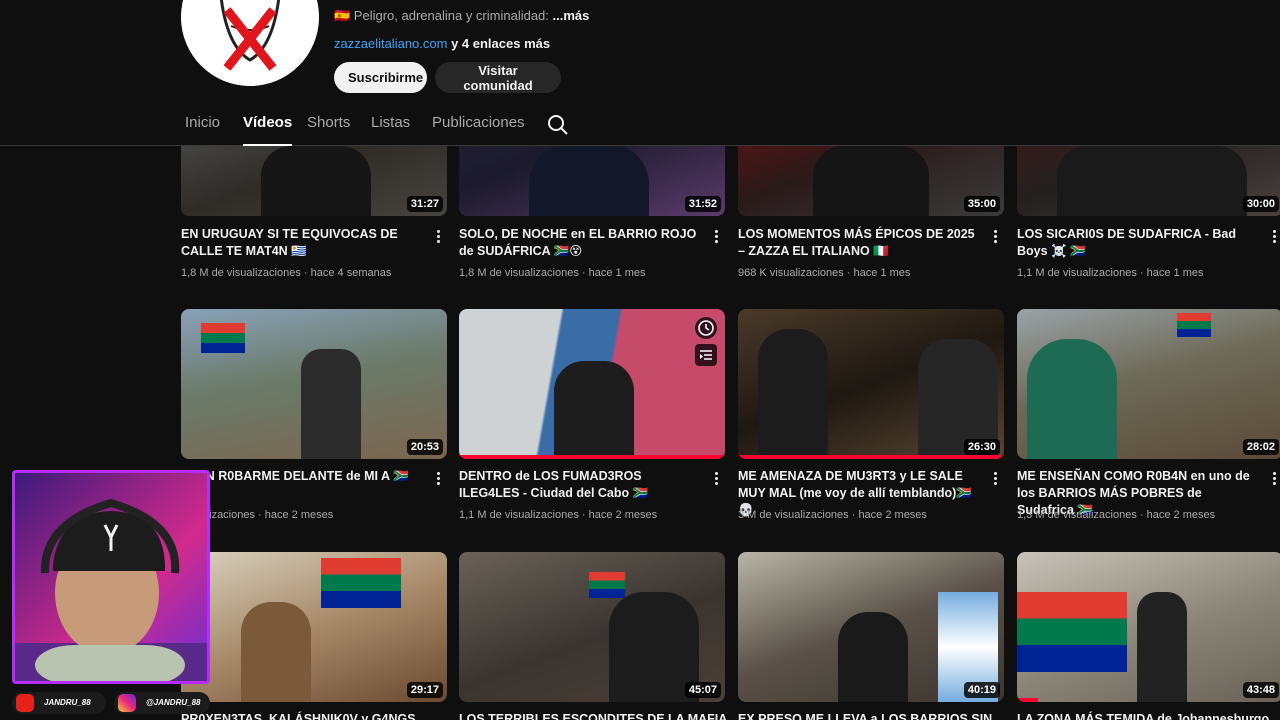 The height and width of the screenshot is (720, 1280). What do you see at coordinates (558, 515) in the screenshot?
I see `video-meta: 1,1 M de visualizaciones · hace 2 meses` at bounding box center [558, 515].